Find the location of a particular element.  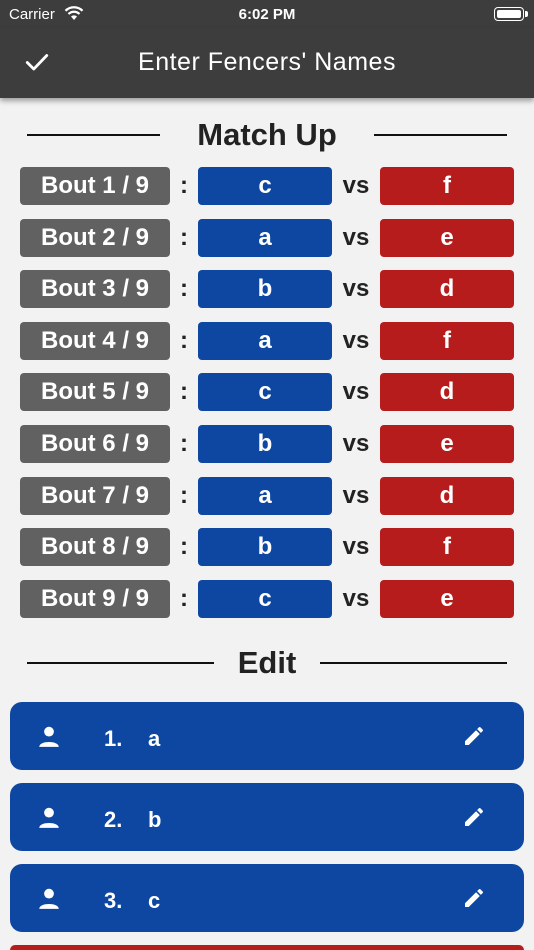

fencer-edit-card: 3. c is located at coordinates (267, 898).